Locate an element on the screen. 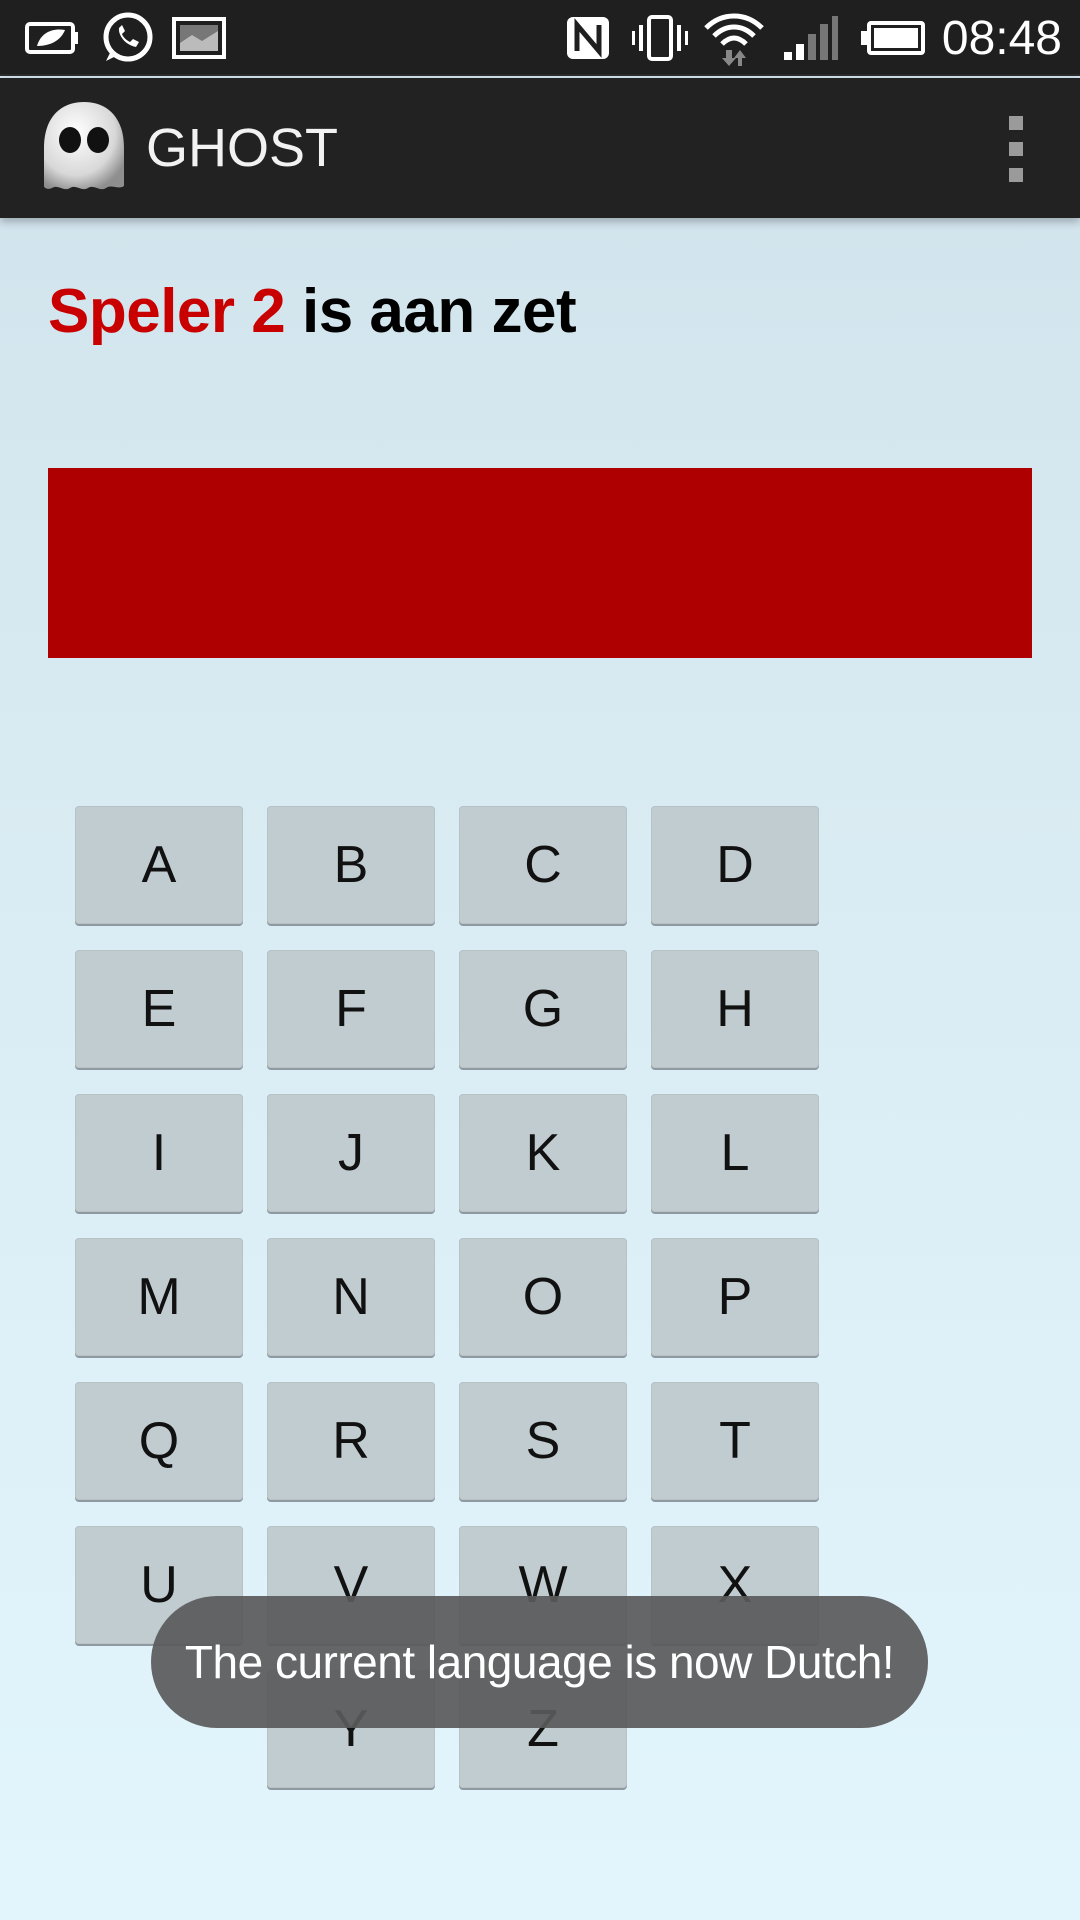 The width and height of the screenshot is (1080, 1920). key-e: E is located at coordinates (159, 1009).